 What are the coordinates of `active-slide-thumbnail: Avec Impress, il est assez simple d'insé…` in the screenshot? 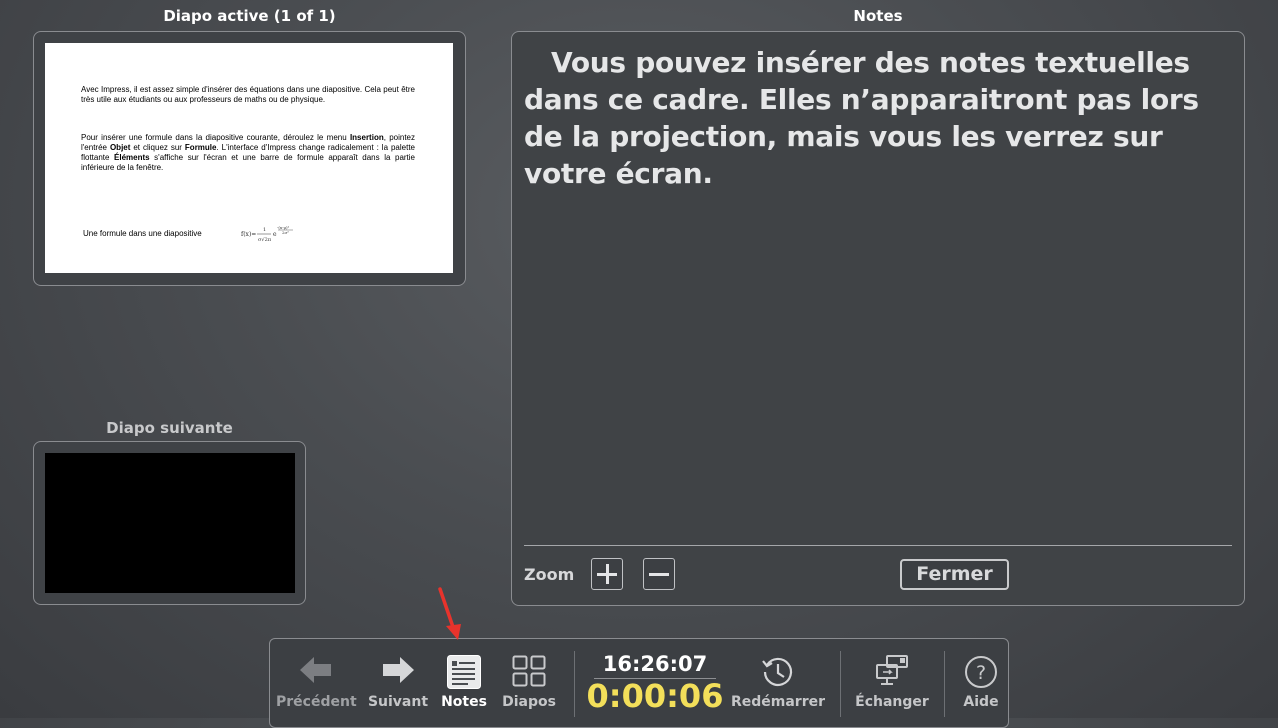 It's located at (249, 158).